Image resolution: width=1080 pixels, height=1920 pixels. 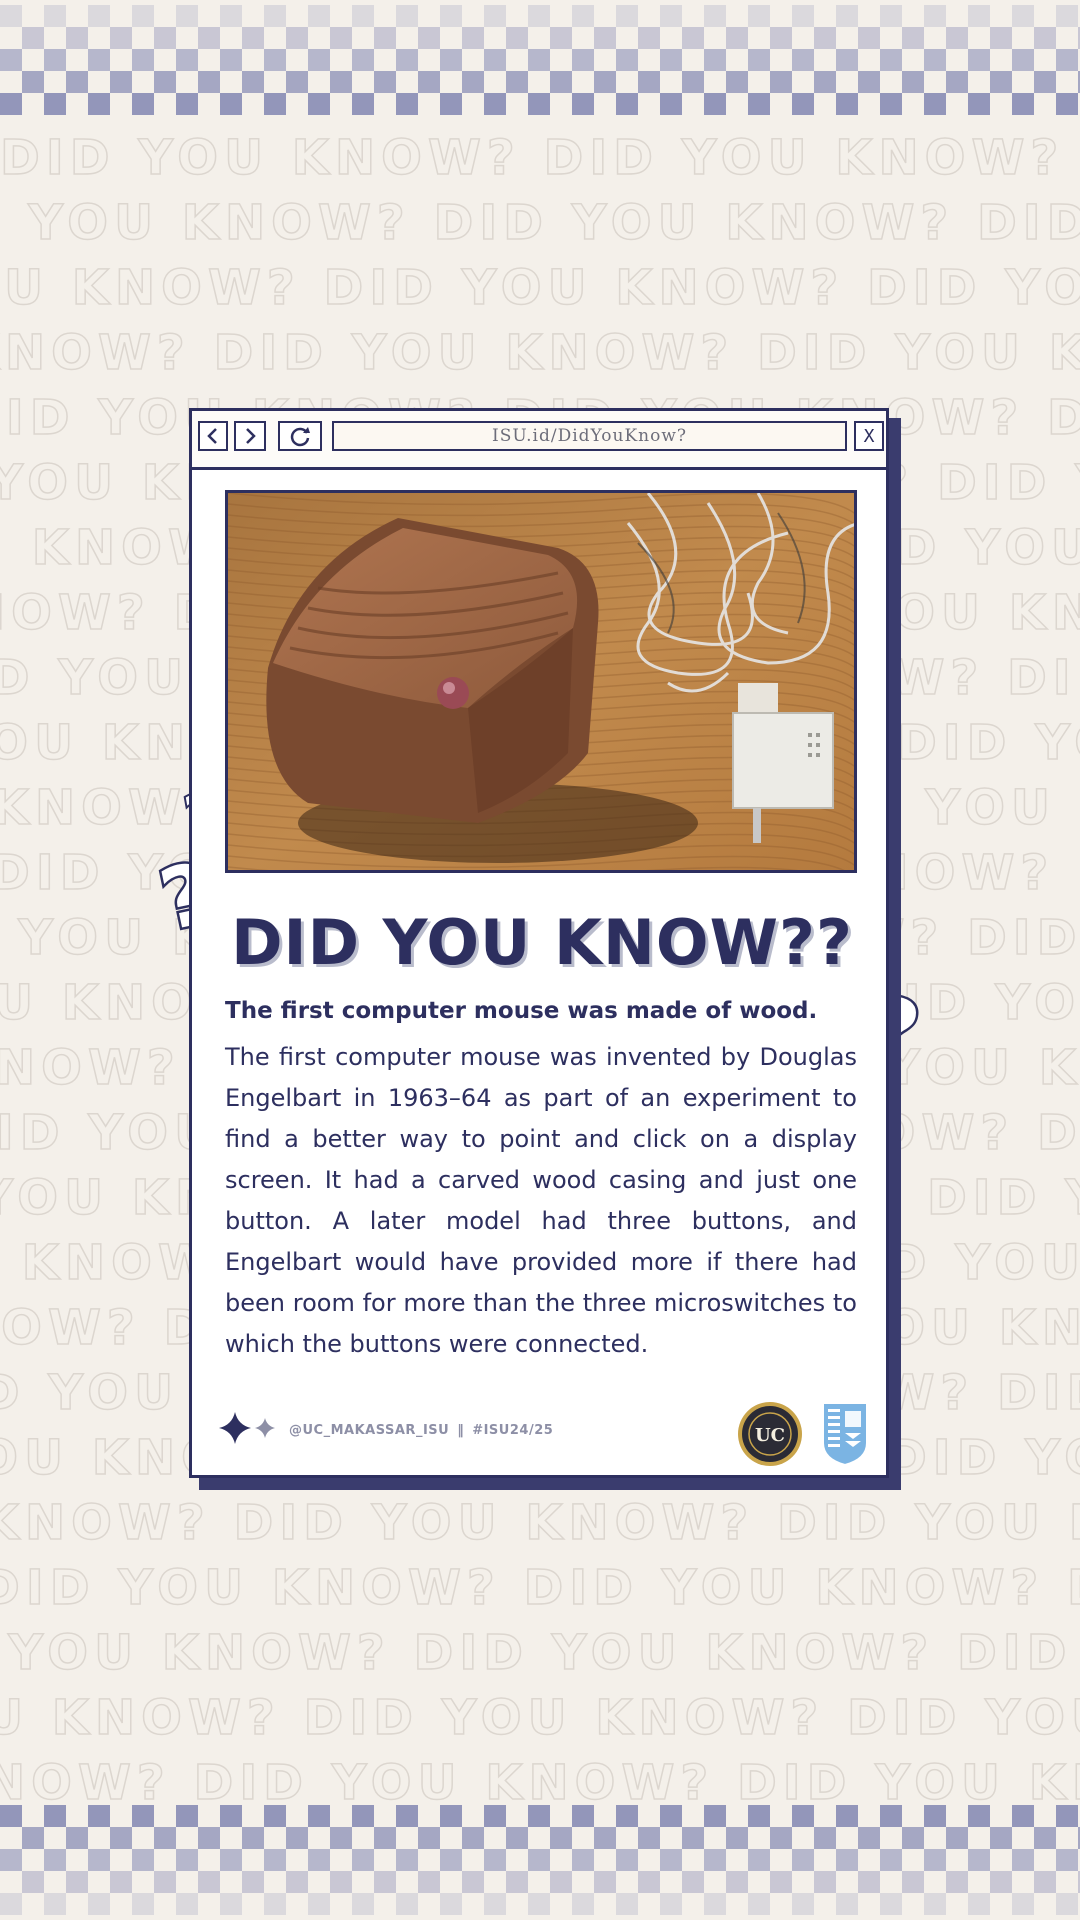 What do you see at coordinates (542, 942) in the screenshot?
I see `headline: DID YOU KNOW??` at bounding box center [542, 942].